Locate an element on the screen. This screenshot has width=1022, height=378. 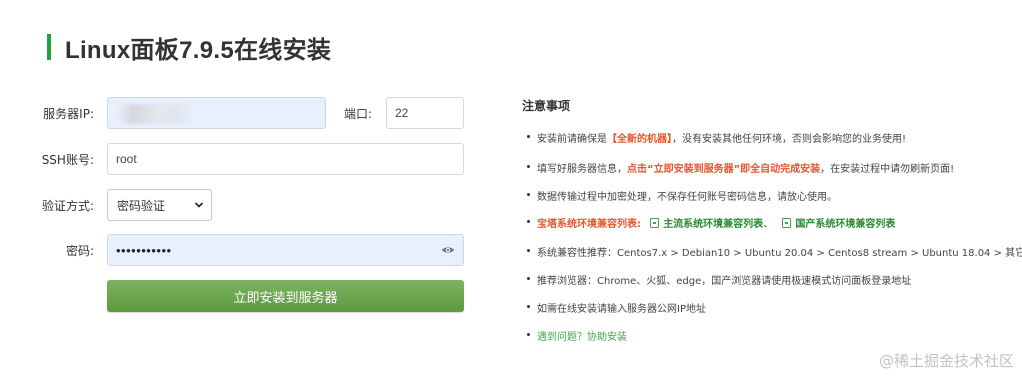
page-header: Linux面板7.9.5在线安装 is located at coordinates (189, 48).